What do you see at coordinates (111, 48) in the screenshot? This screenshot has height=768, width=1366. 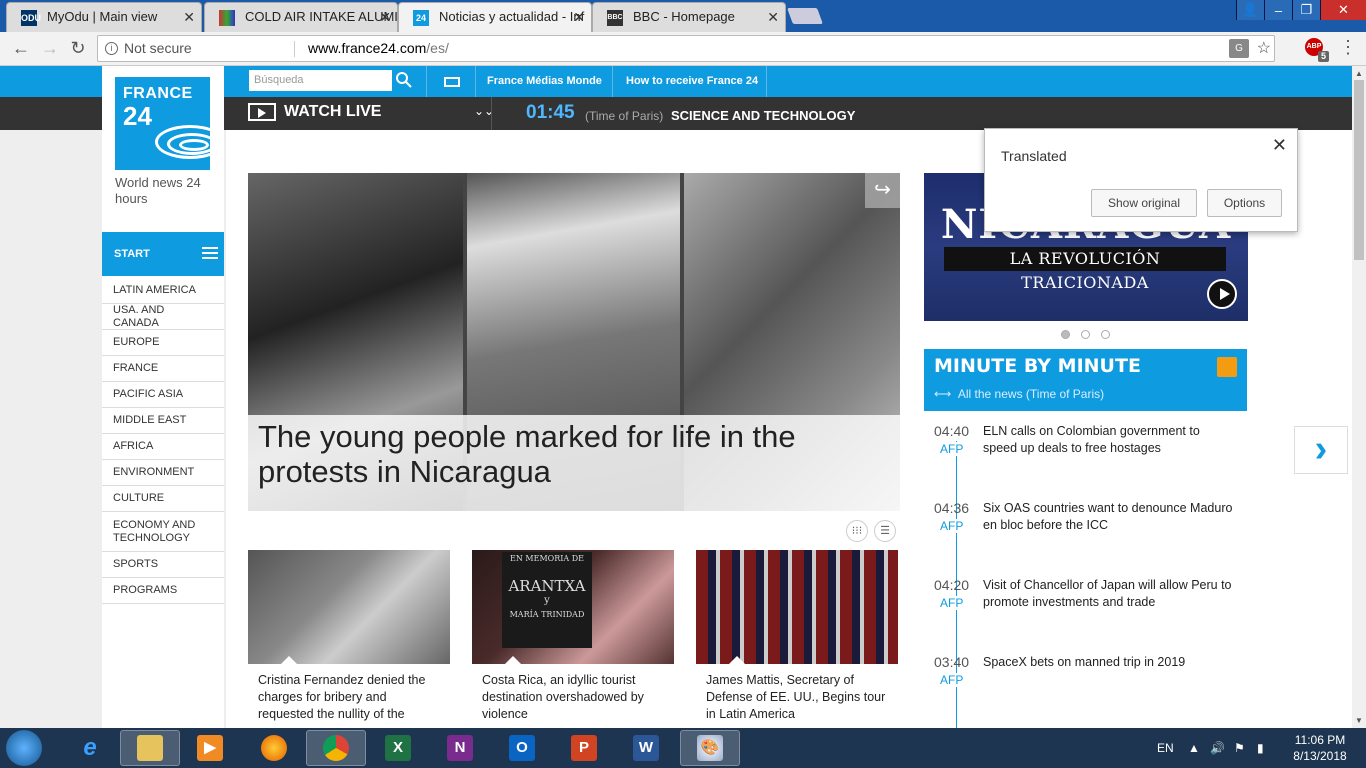 I see `info-icon: i` at bounding box center [111, 48].